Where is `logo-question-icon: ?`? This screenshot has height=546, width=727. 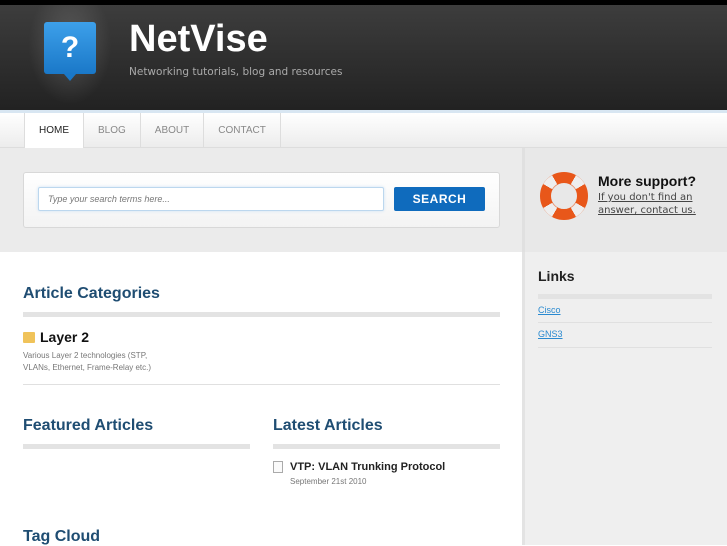 logo-question-icon: ? is located at coordinates (70, 51).